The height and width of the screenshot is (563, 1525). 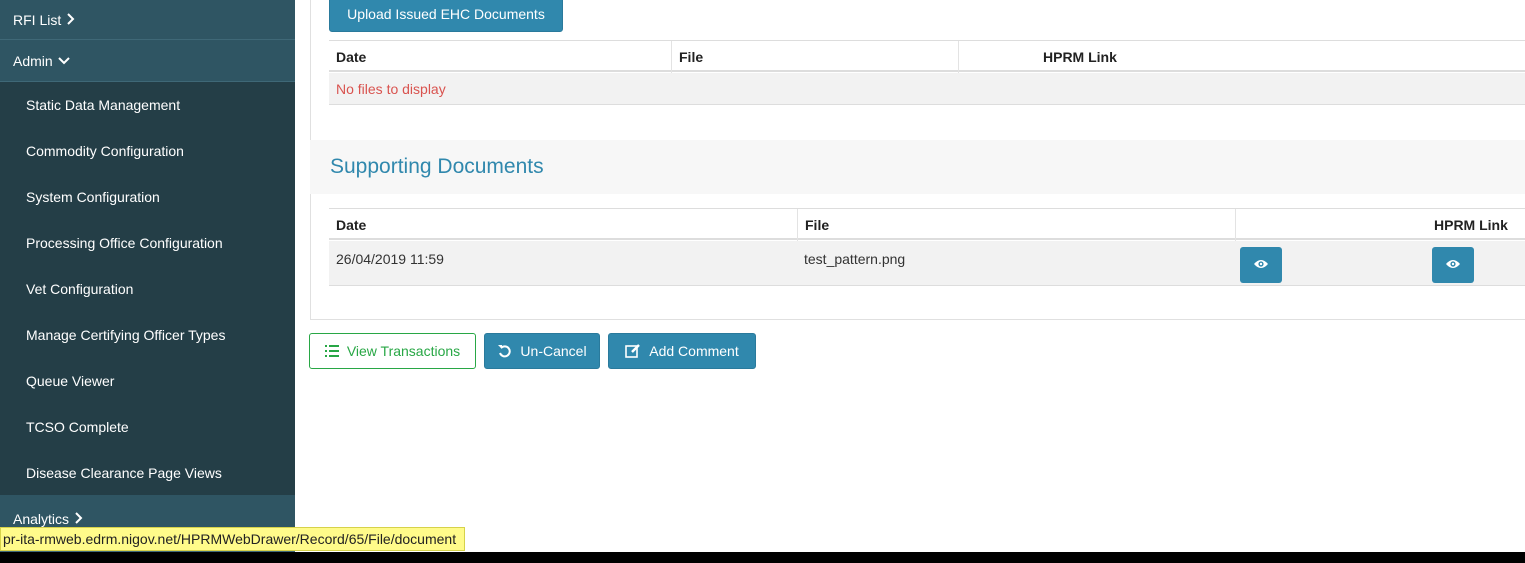 What do you see at coordinates (403, 351) in the screenshot?
I see `button-label: View Transactions` at bounding box center [403, 351].